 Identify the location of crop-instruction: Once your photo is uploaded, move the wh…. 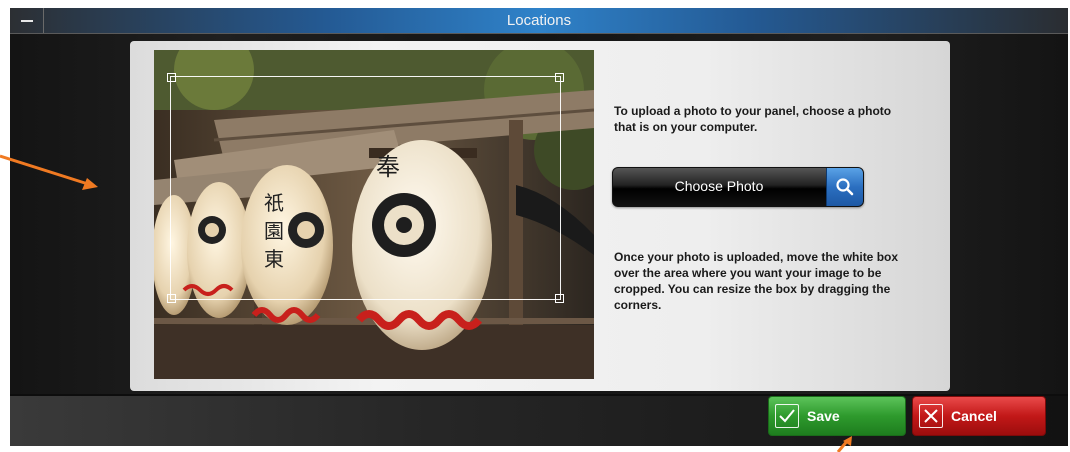
(756, 281).